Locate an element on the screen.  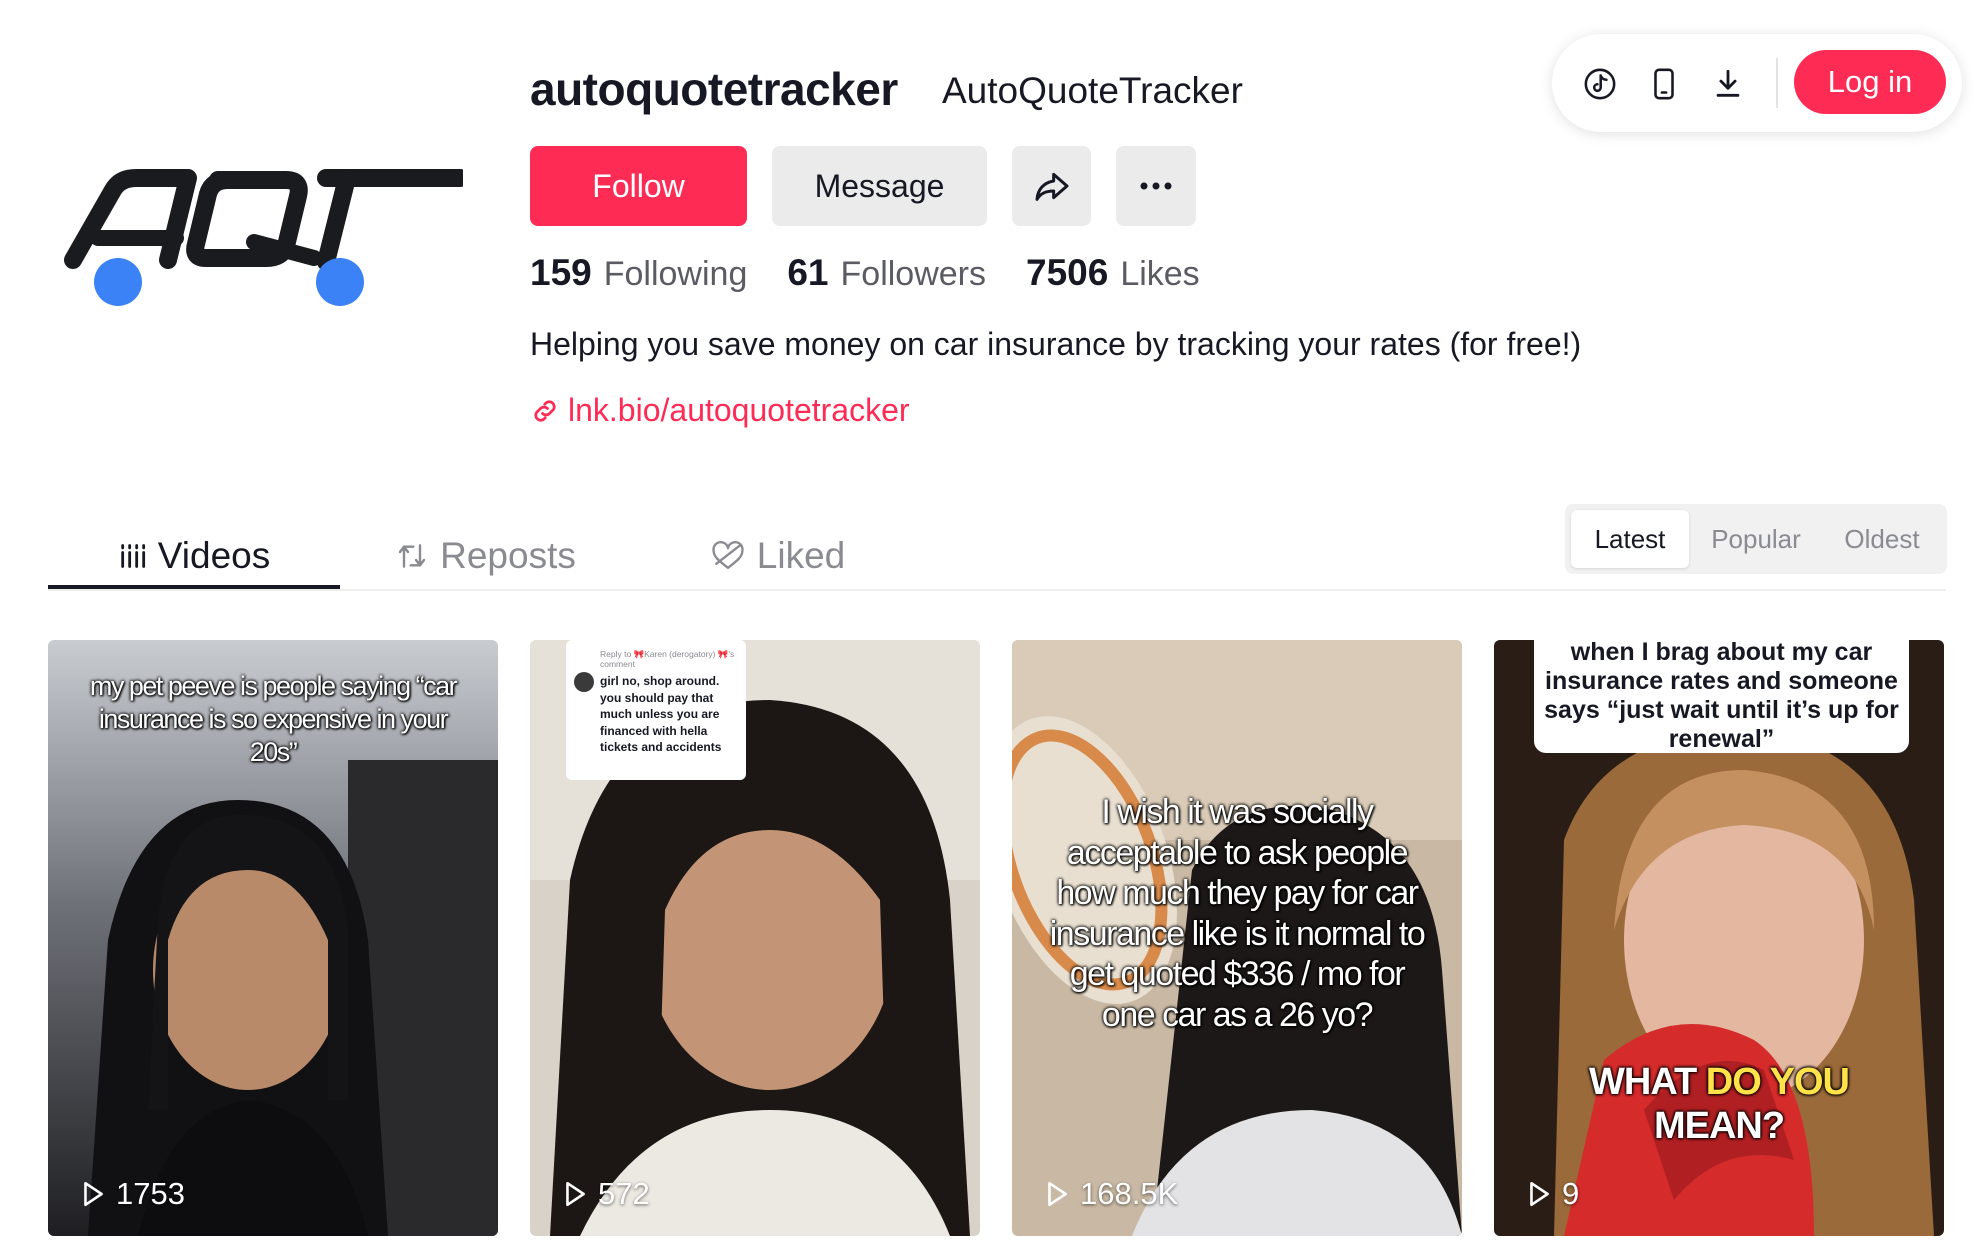
tab-reposts: Reposts is located at coordinates (486, 556).